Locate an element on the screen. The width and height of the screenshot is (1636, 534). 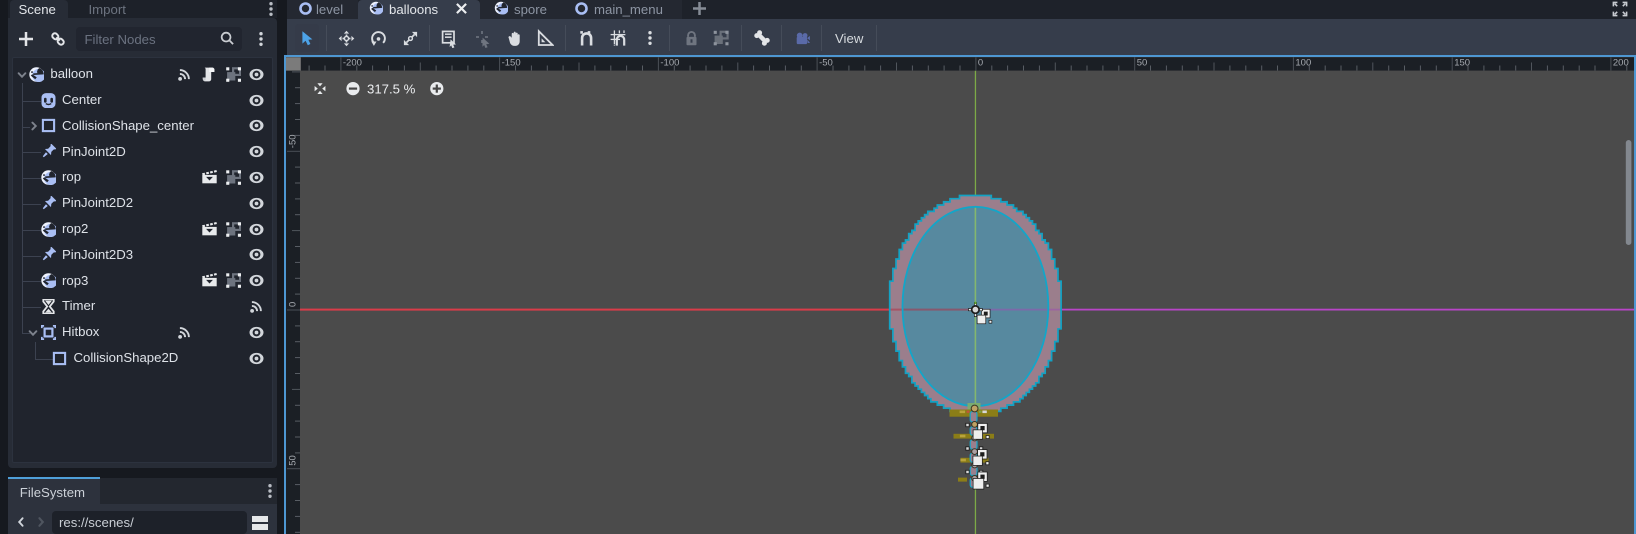
svg-text: -100 is located at coordinates (669, 63).